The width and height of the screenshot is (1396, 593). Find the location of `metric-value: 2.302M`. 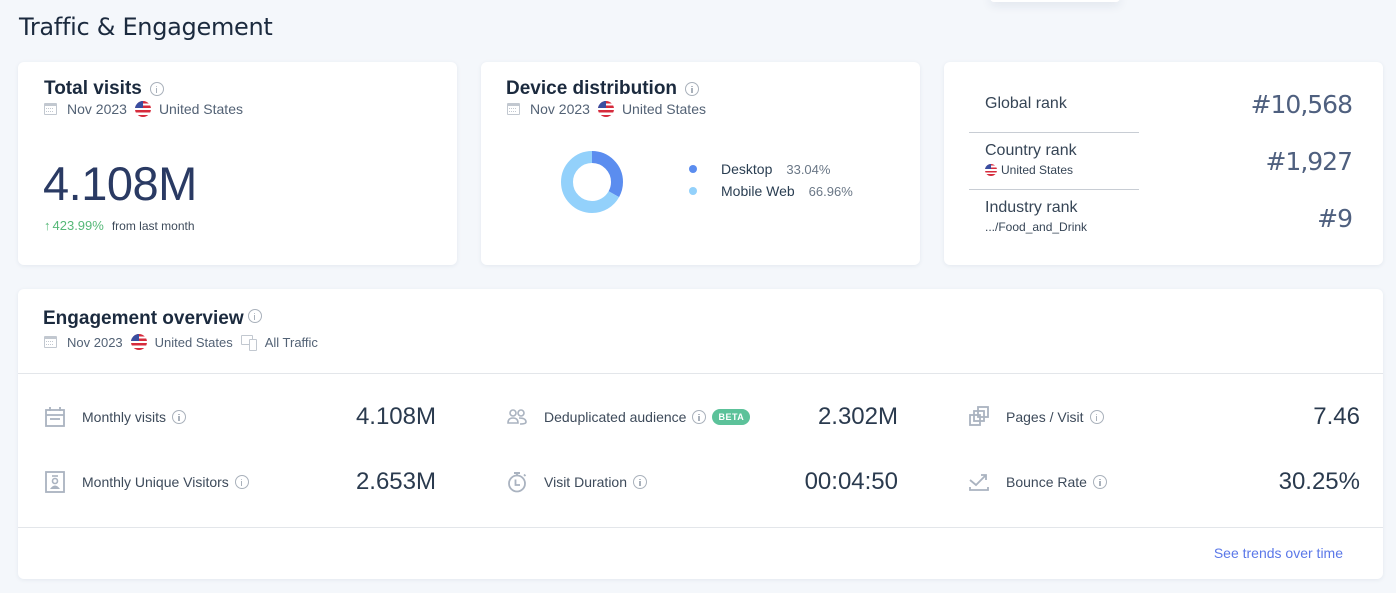

metric-value: 2.302M is located at coordinates (857, 416).